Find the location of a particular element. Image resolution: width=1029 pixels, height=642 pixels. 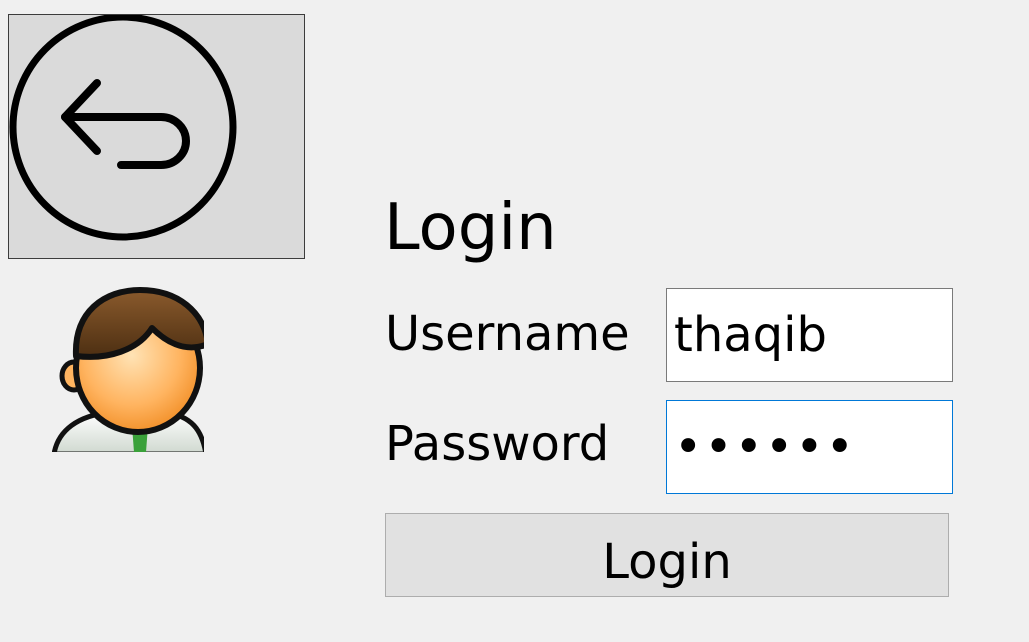

user-avatar-icon is located at coordinates (128, 369).